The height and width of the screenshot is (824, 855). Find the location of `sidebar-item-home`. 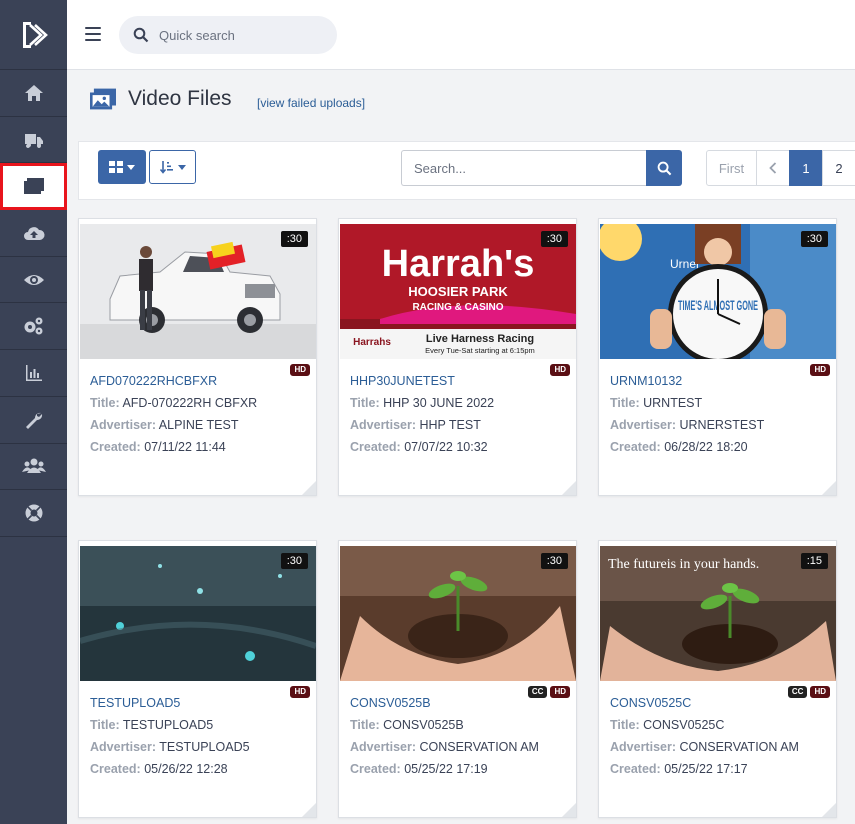

sidebar-item-home is located at coordinates (33, 93).